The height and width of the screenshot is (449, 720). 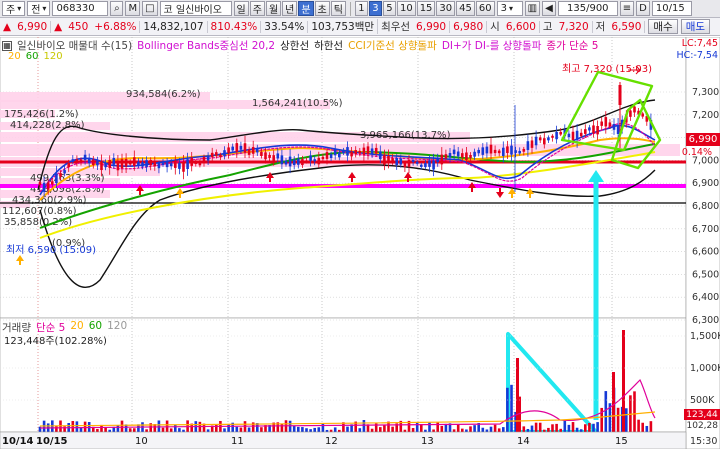 What do you see at coordinates (406, 8) in the screenshot?
I see `minute-tab-3: 10` at bounding box center [406, 8].